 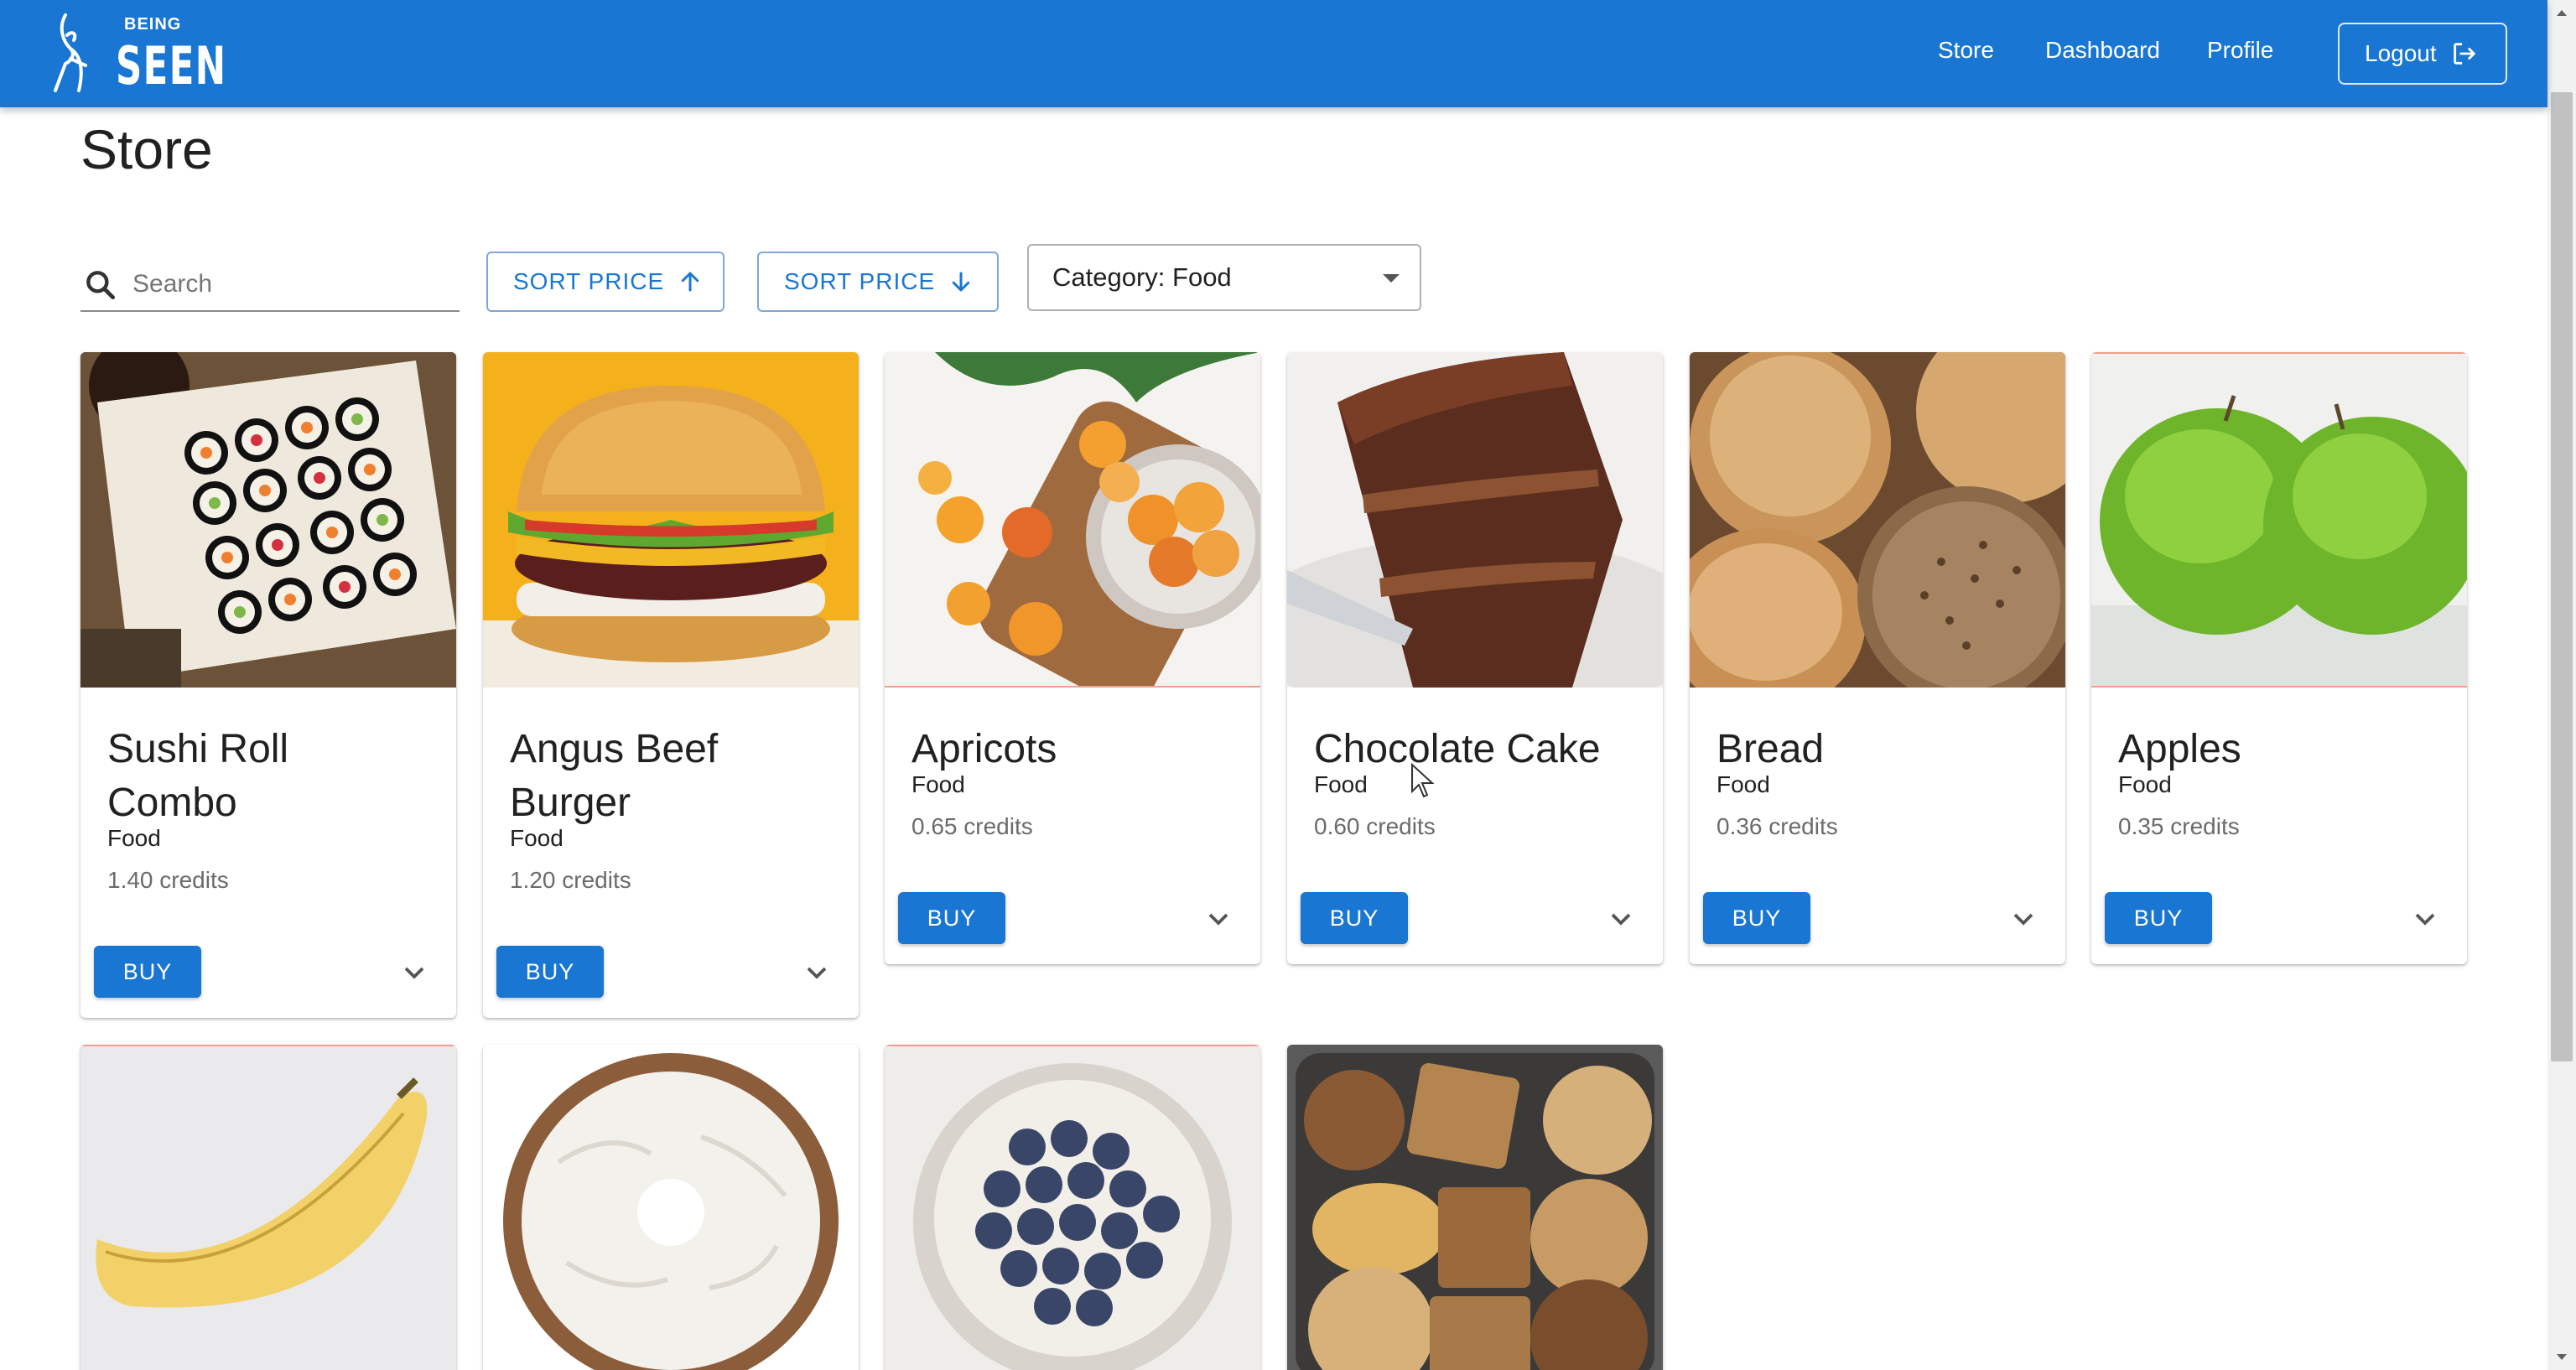 I want to click on page-title: Store, so click(x=146, y=149).